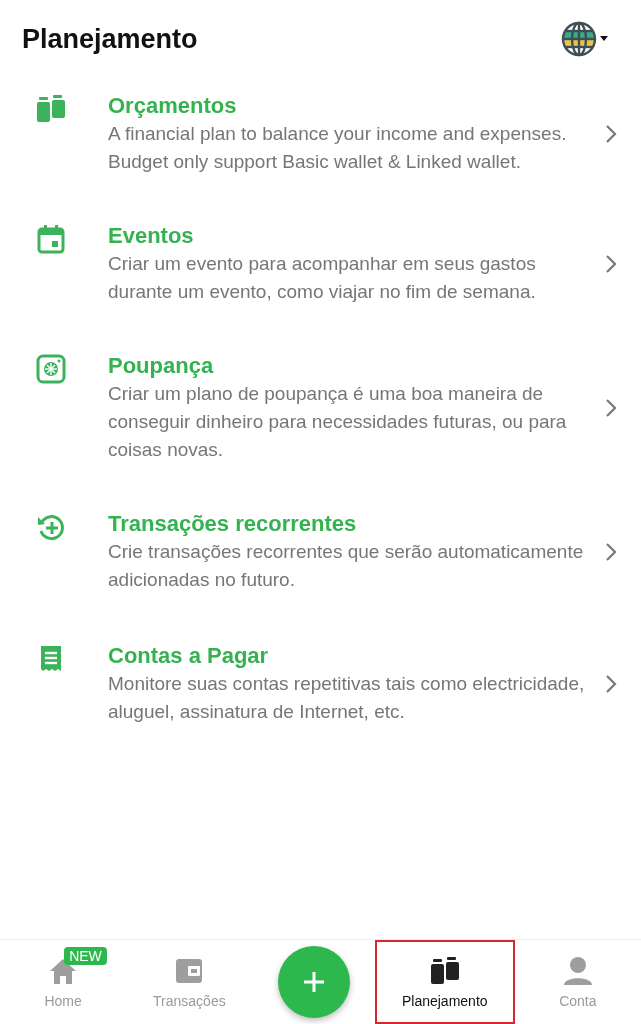  I want to click on recurring-add-icon, so click(51, 527).